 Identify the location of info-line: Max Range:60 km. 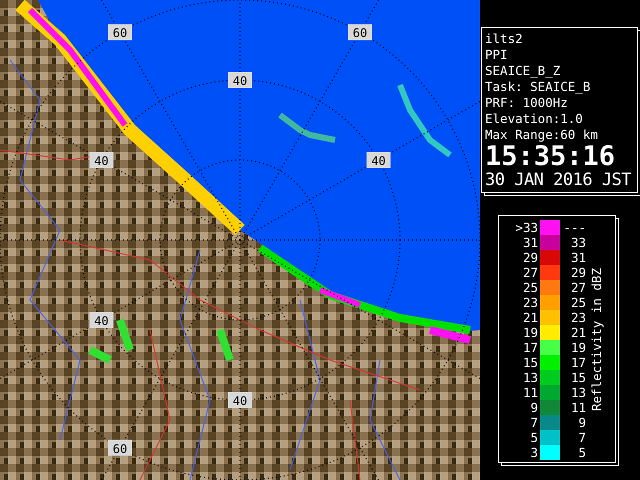
(542, 135).